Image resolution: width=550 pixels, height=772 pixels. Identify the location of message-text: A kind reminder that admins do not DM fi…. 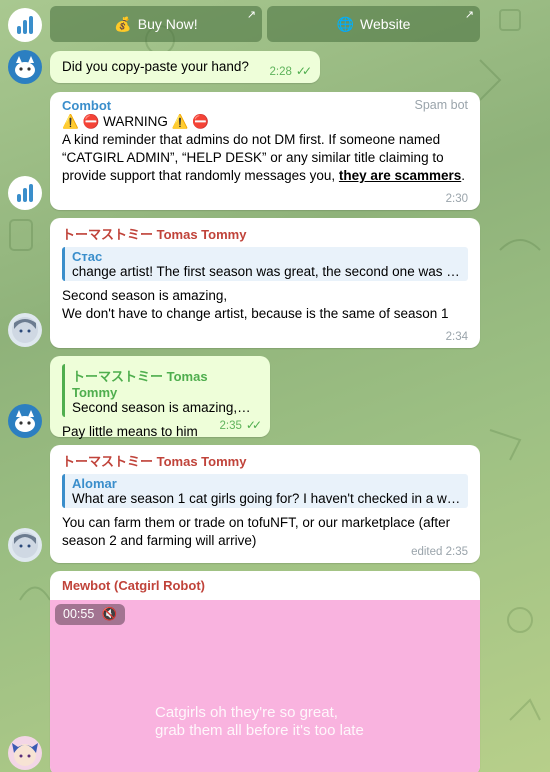
(264, 157).